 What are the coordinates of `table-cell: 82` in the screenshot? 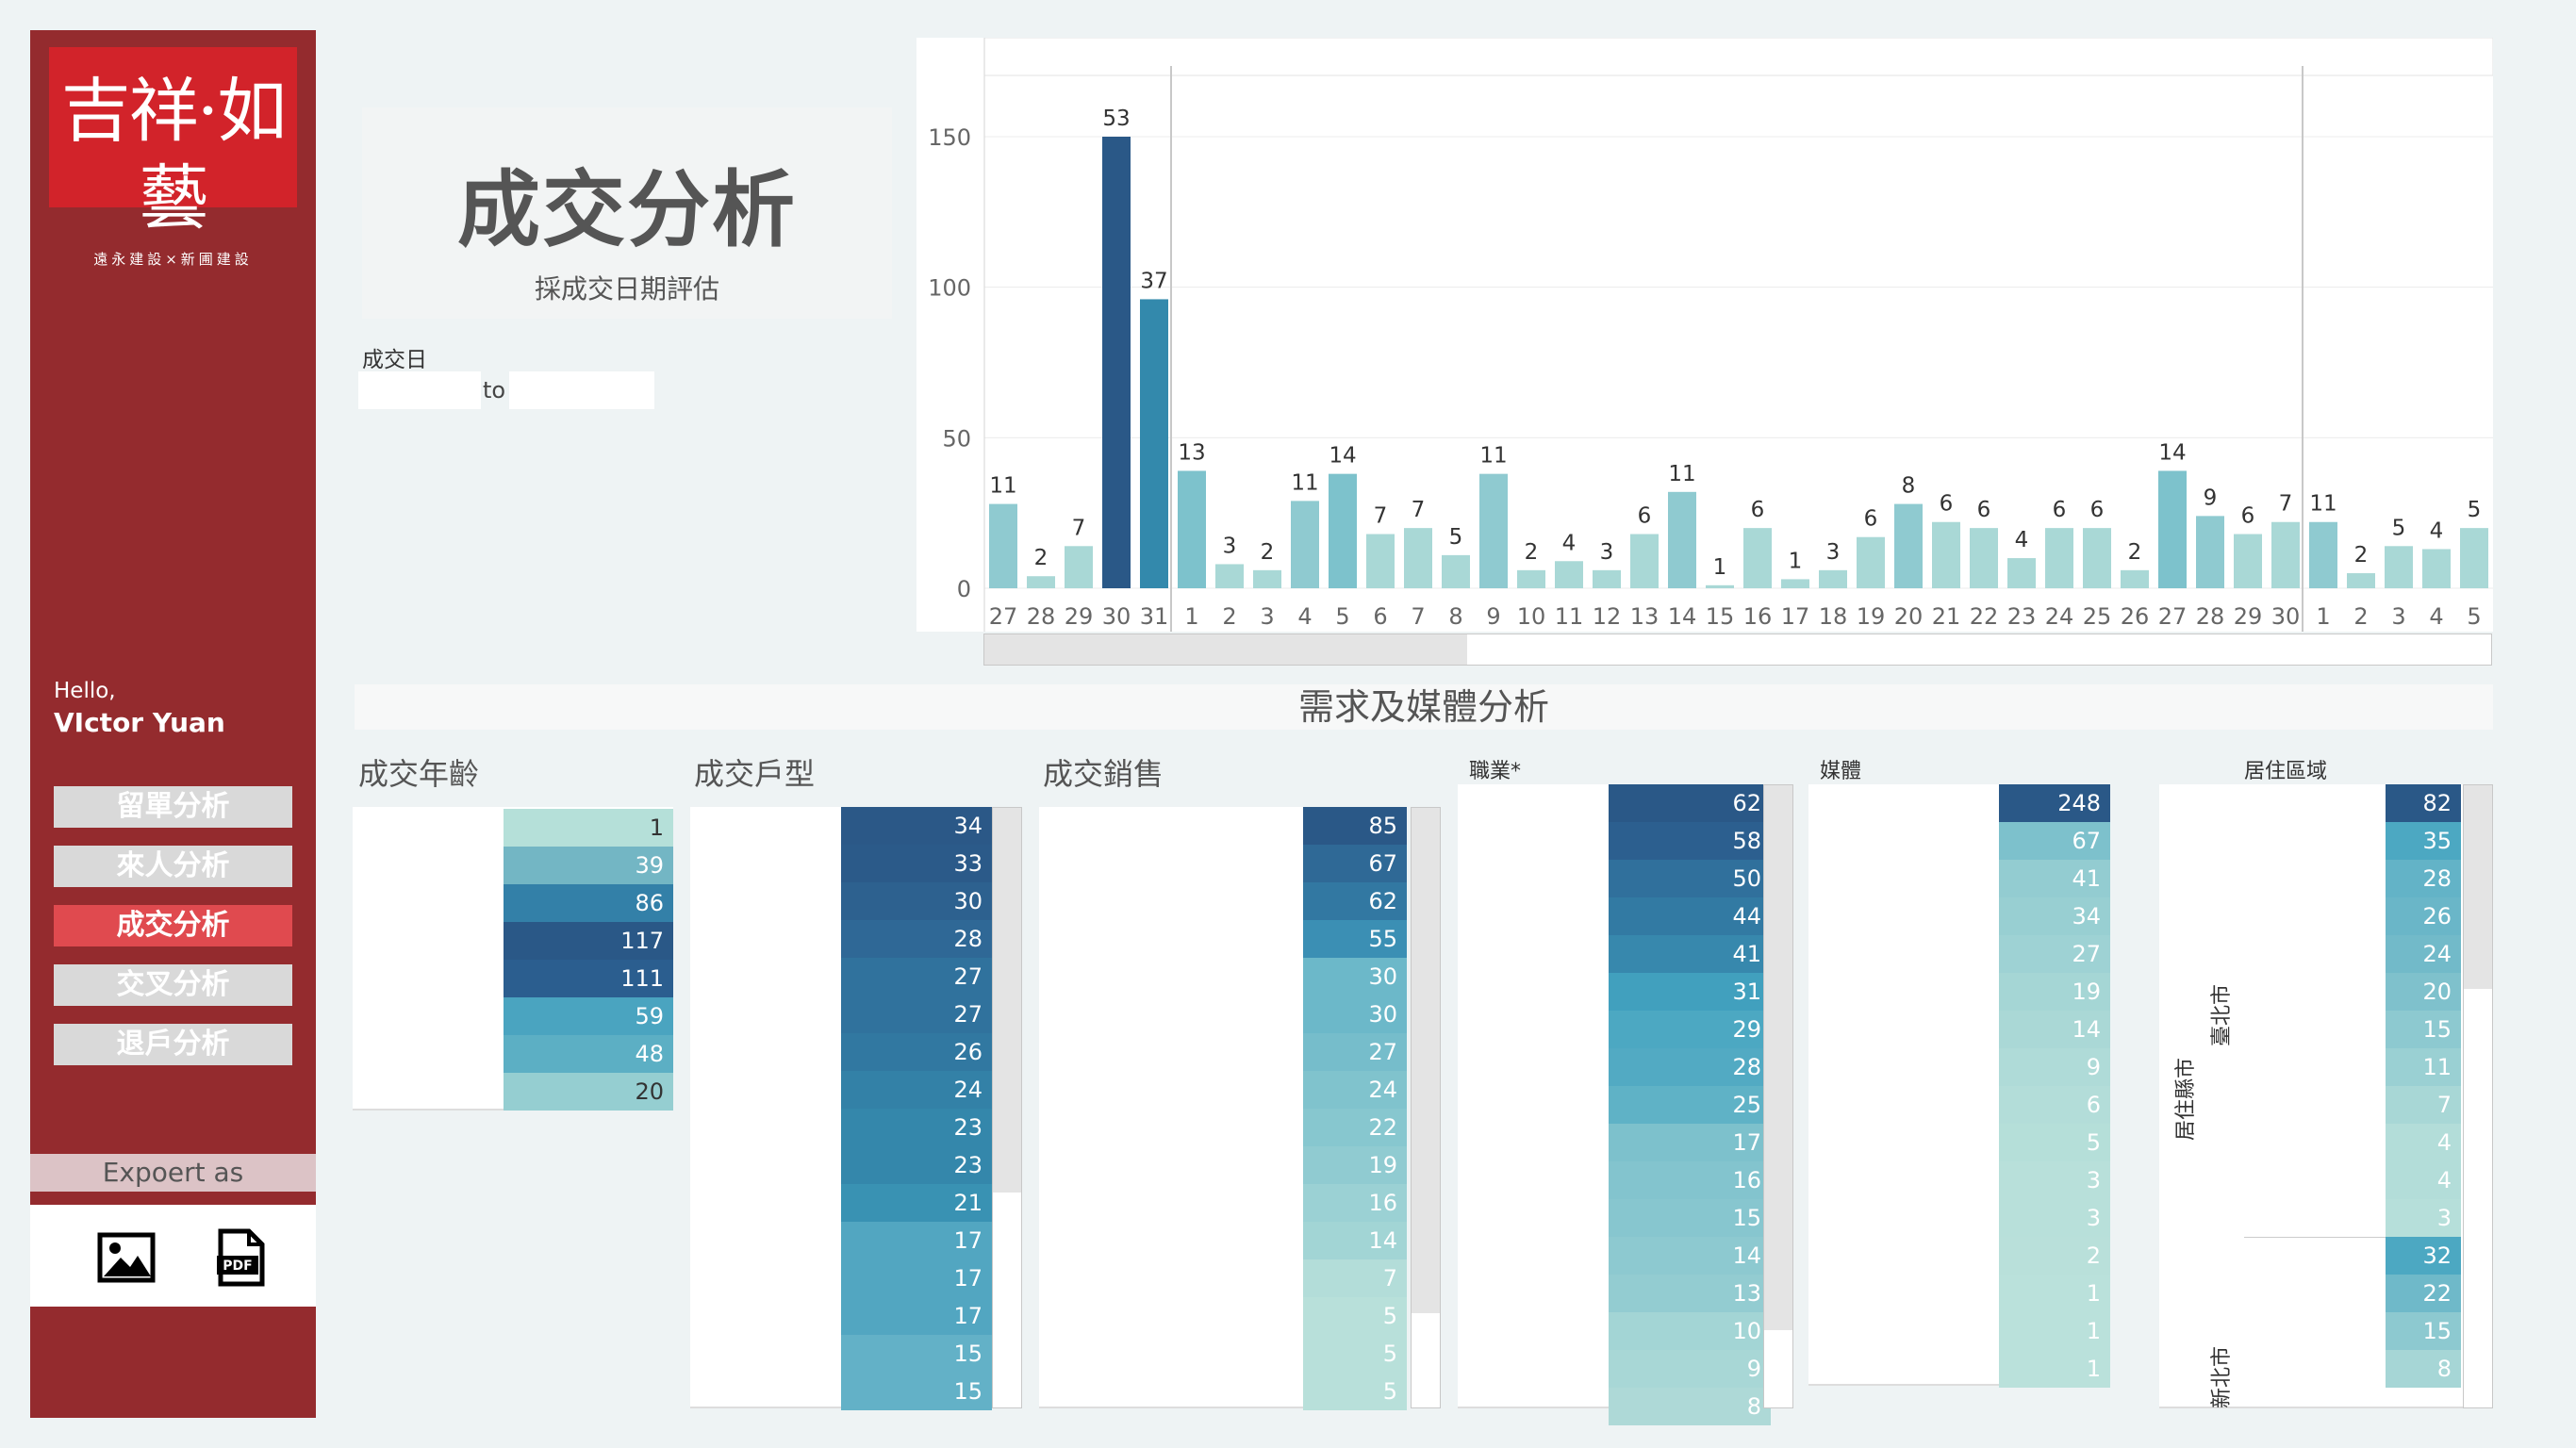 It's located at (2423, 803).